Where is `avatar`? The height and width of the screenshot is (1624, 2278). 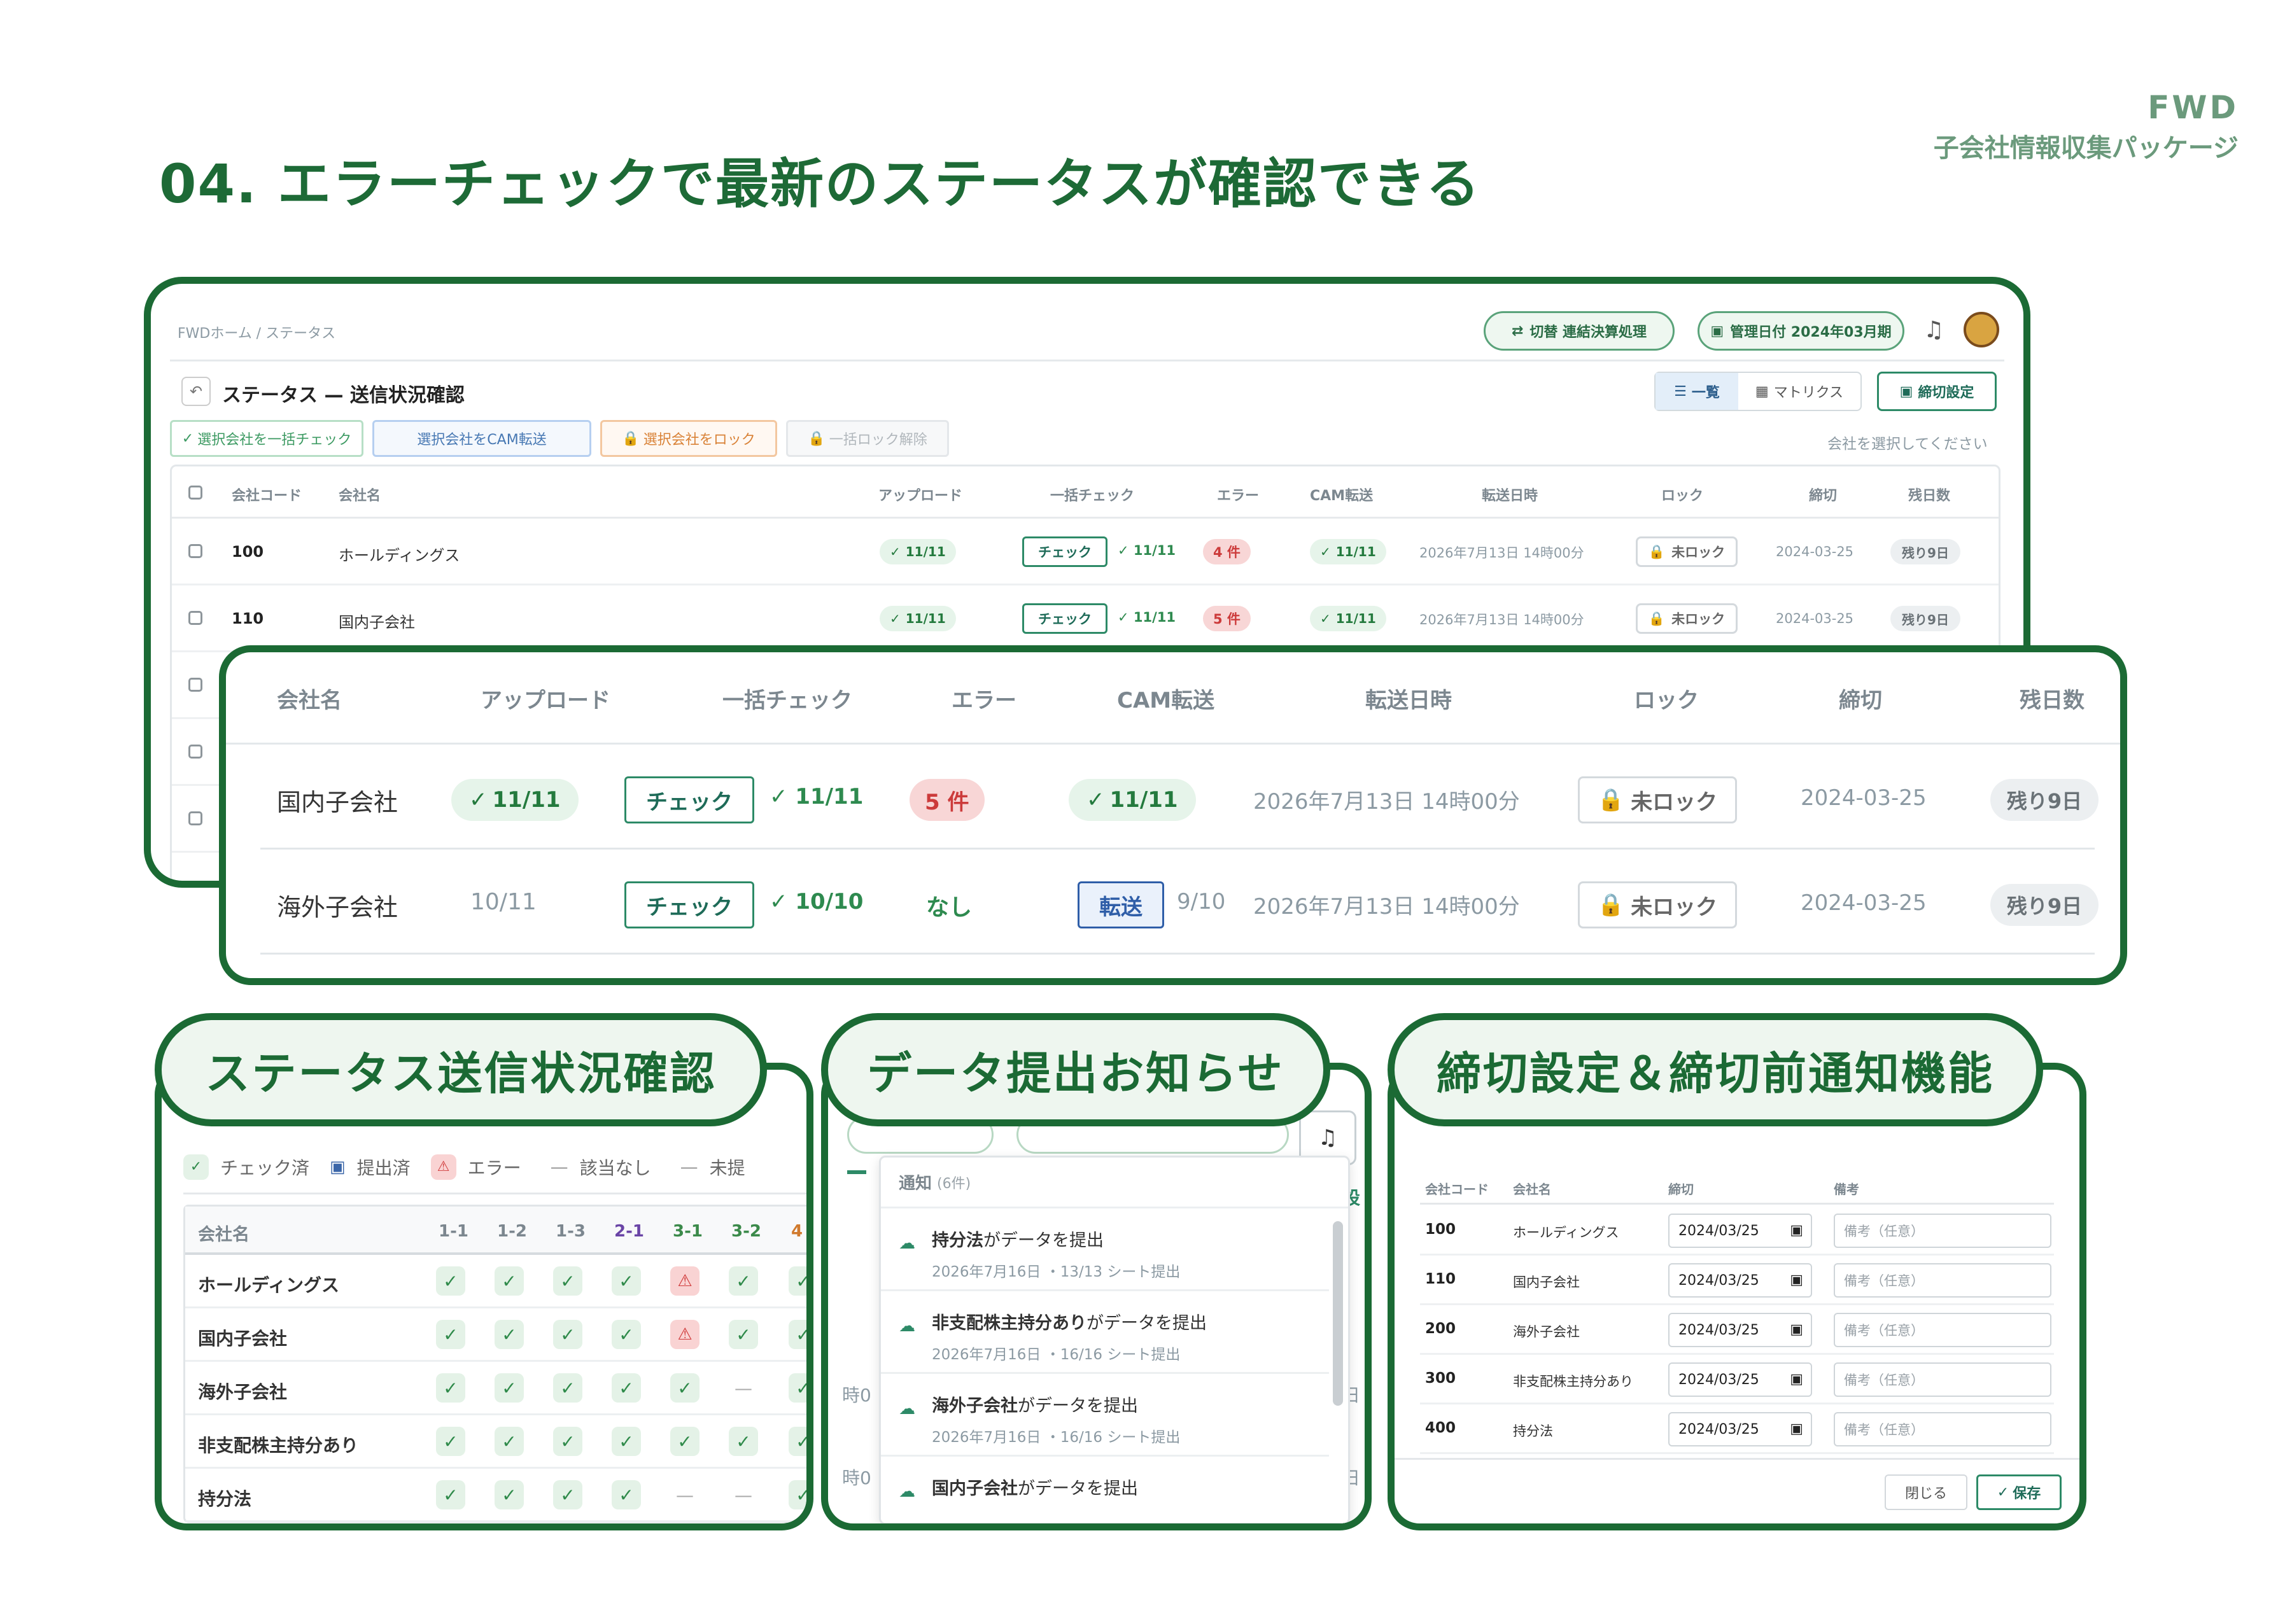 avatar is located at coordinates (1981, 329).